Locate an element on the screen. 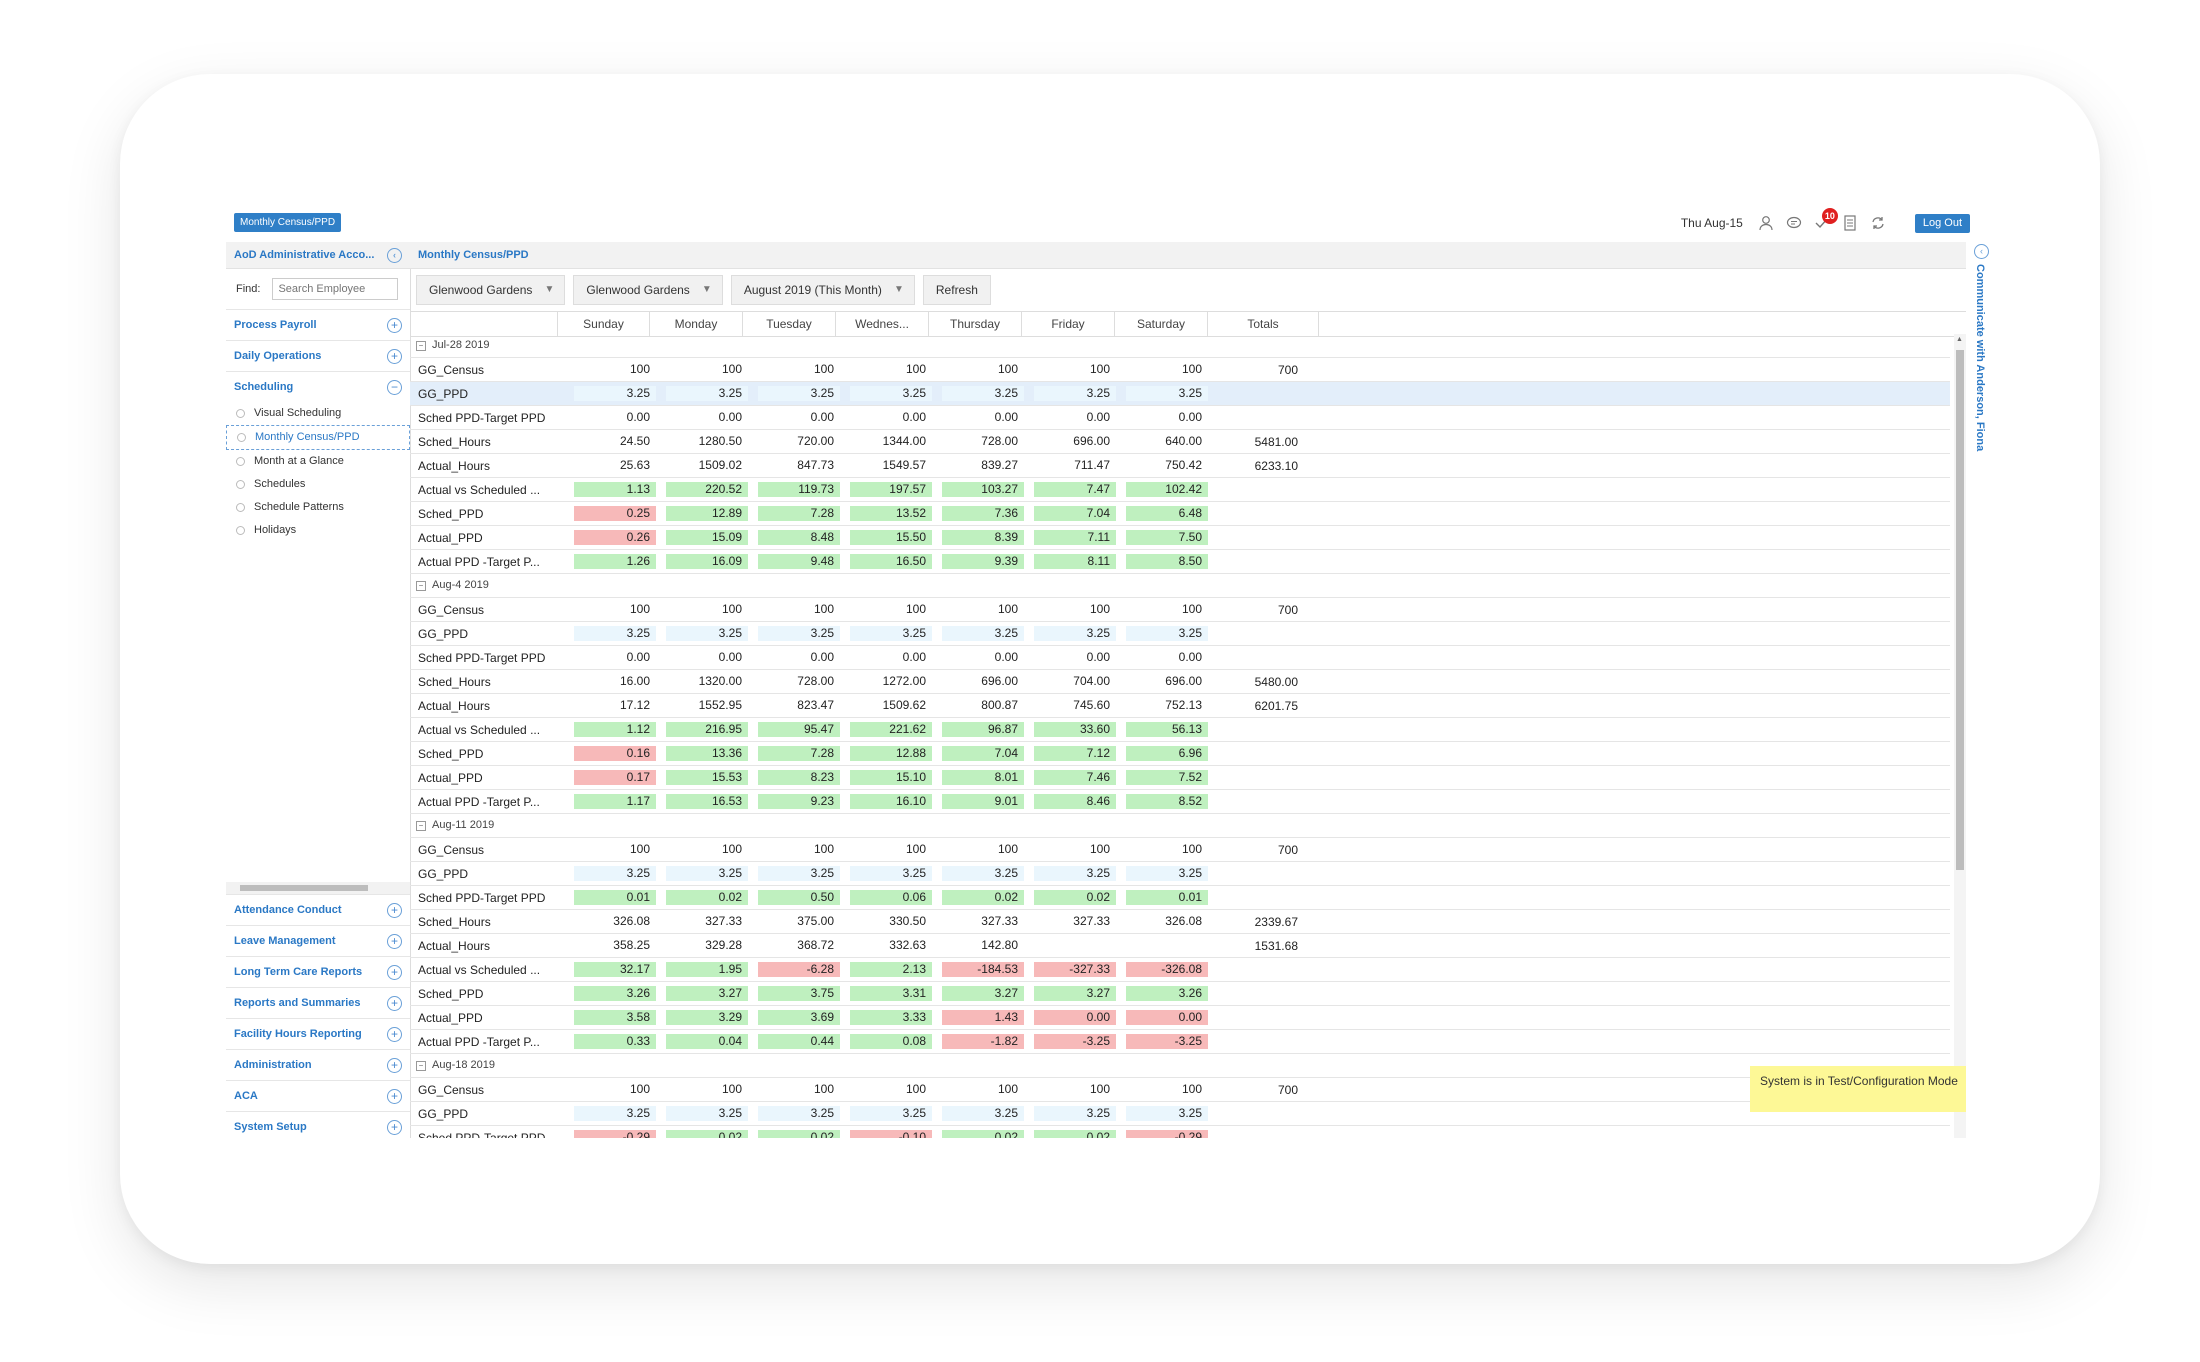 This screenshot has height=1362, width=2200. table-cell: 326.08 is located at coordinates (615, 921).